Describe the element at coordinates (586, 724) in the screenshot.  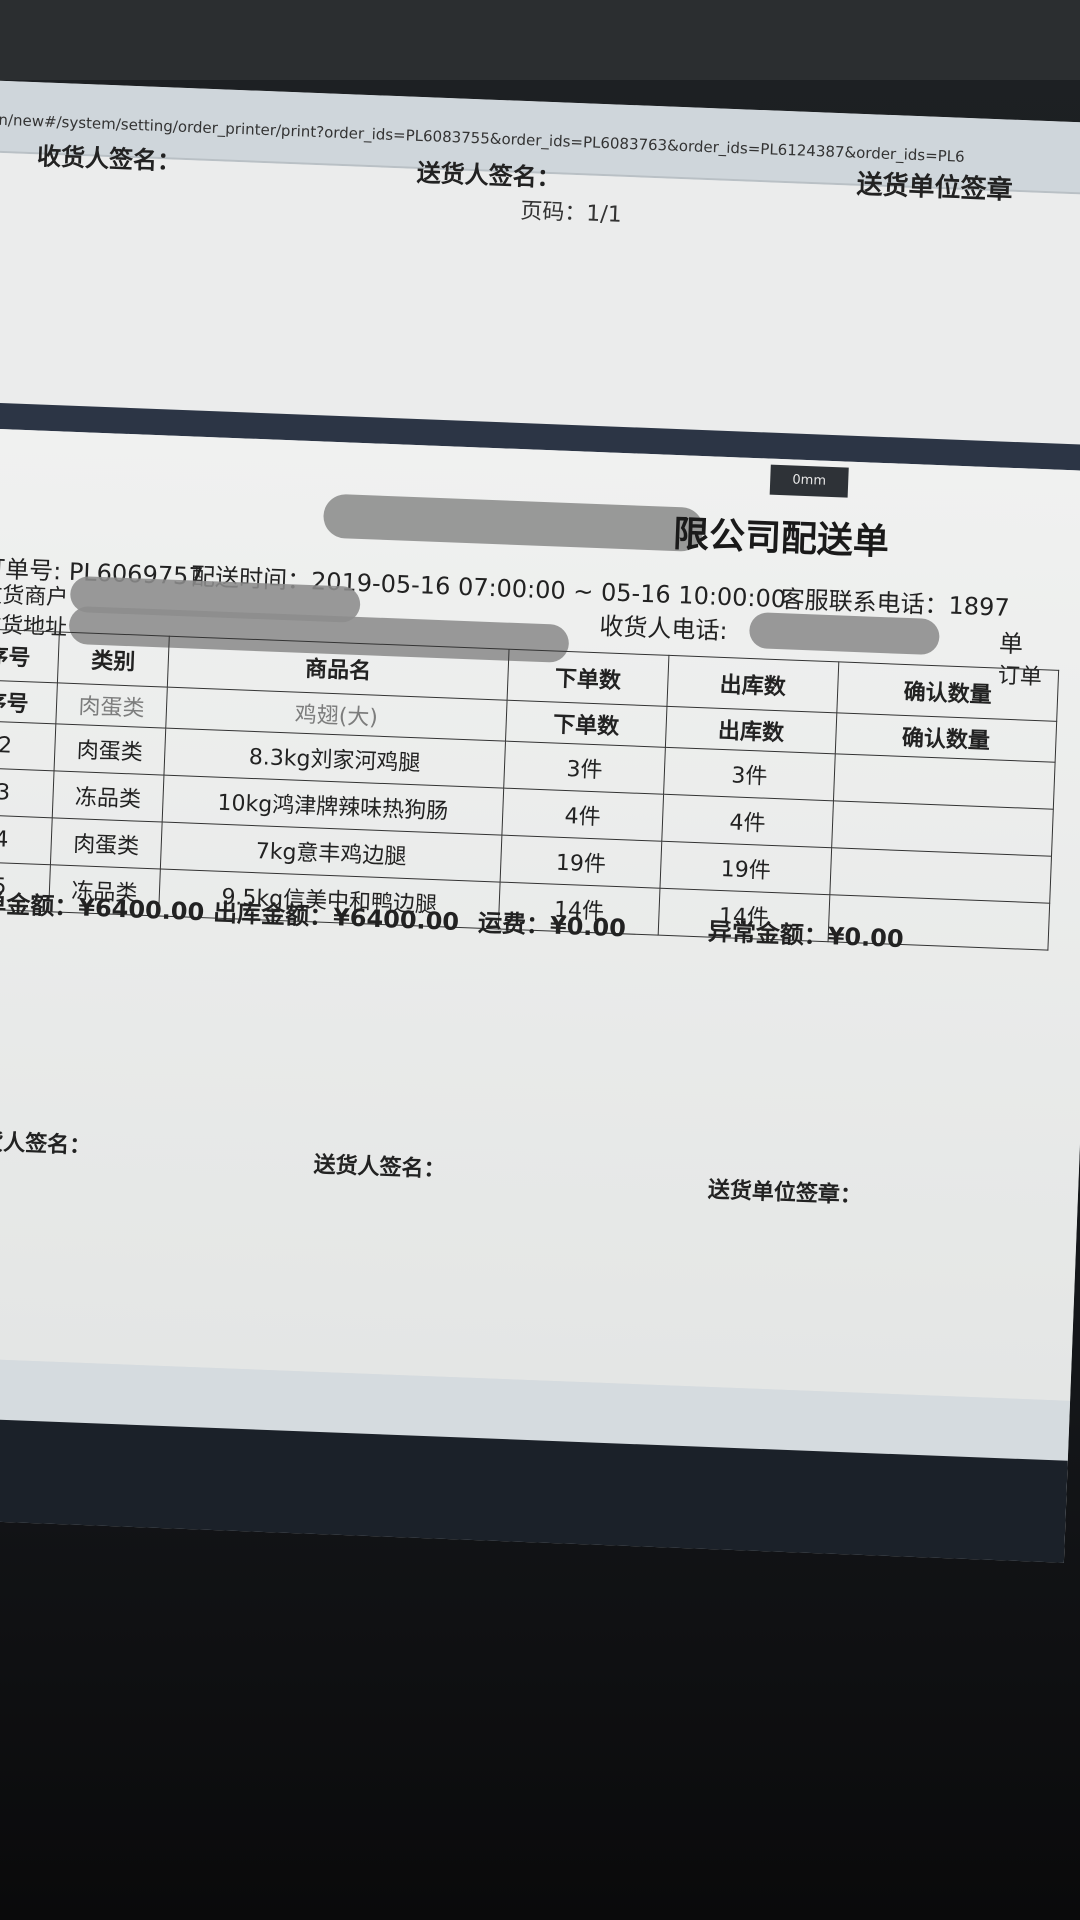
I see `ghost-ordered: 下单数` at that location.